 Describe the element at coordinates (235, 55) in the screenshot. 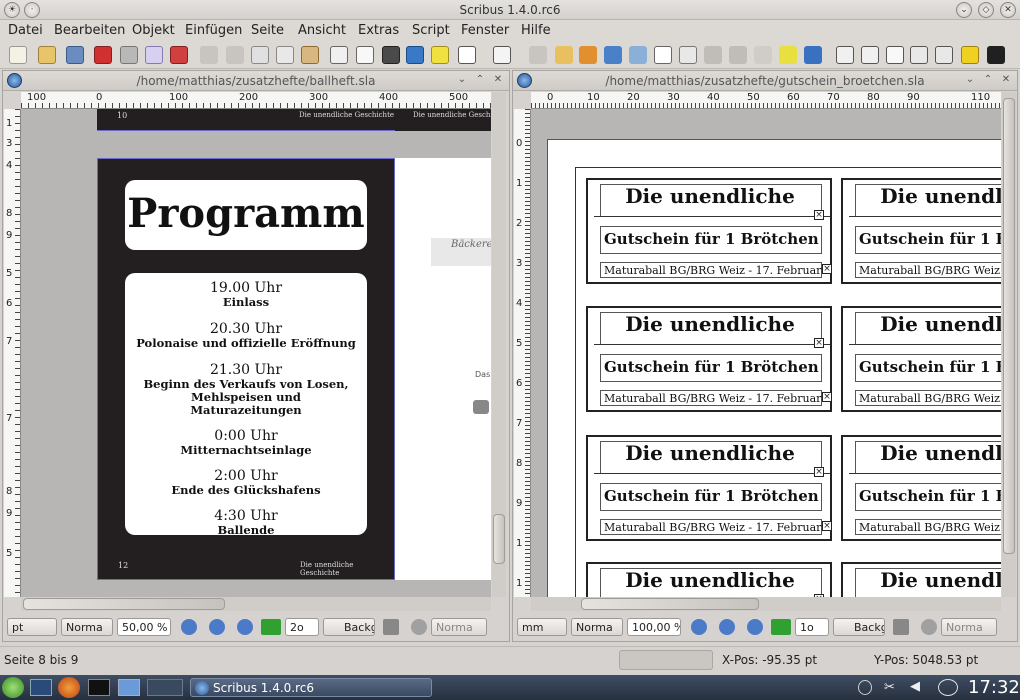

I see `redo-icon` at that location.